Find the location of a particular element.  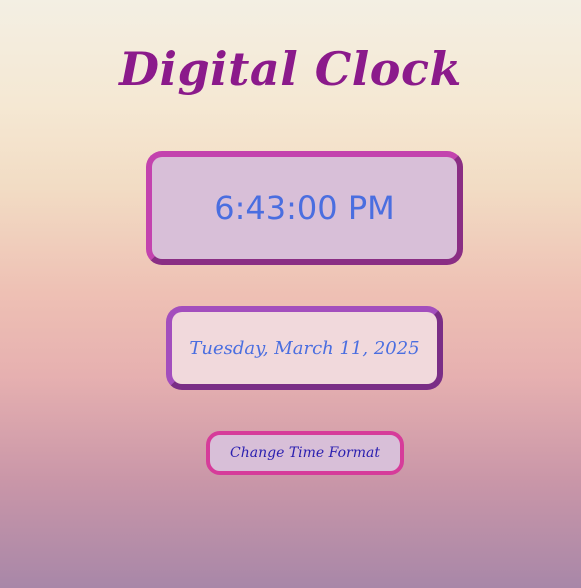

date-display: Tuesday, March 11, 2025 is located at coordinates (304, 348).